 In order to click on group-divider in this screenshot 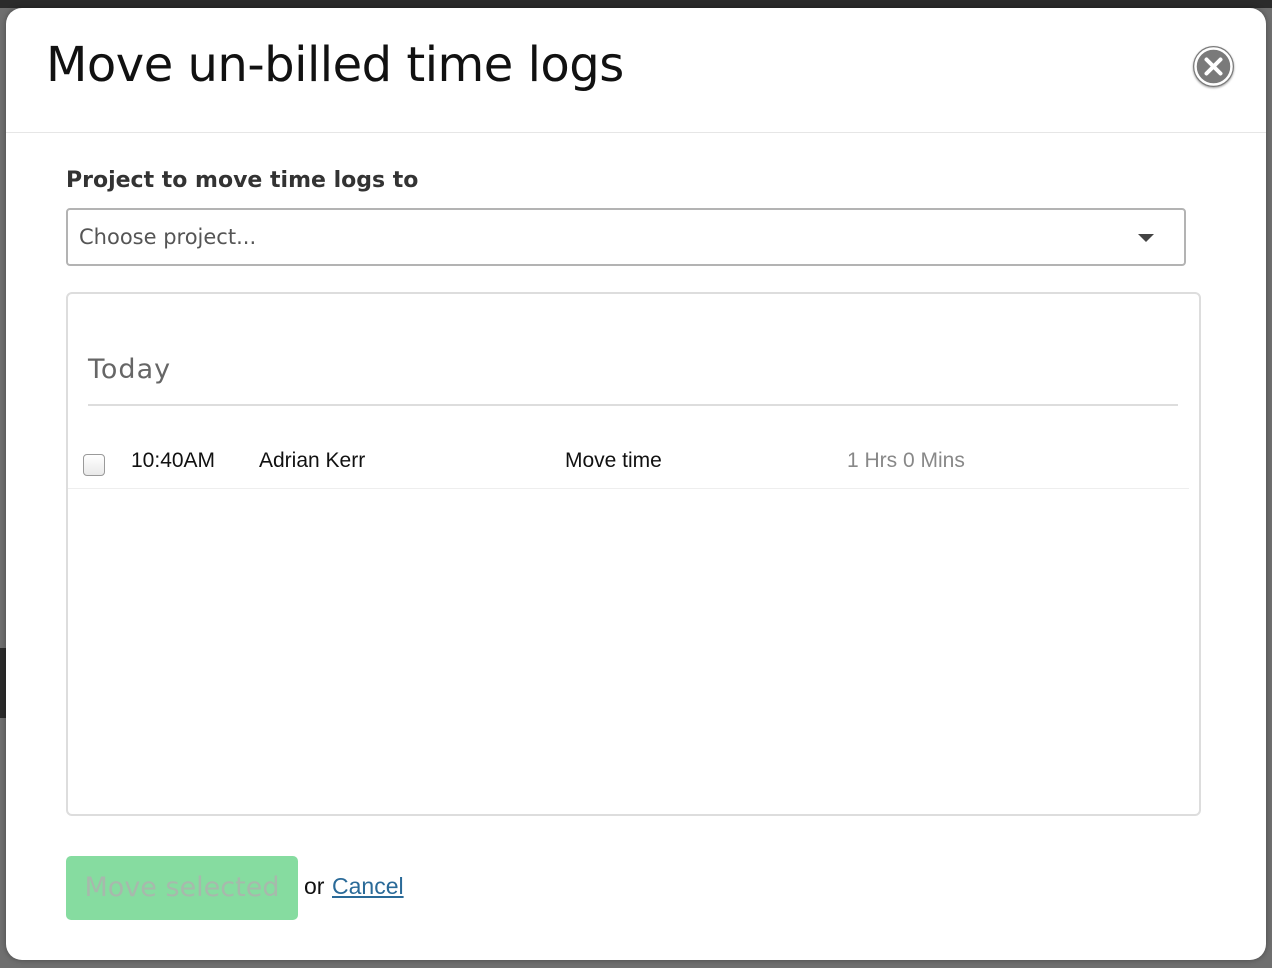, I will do `click(633, 405)`.